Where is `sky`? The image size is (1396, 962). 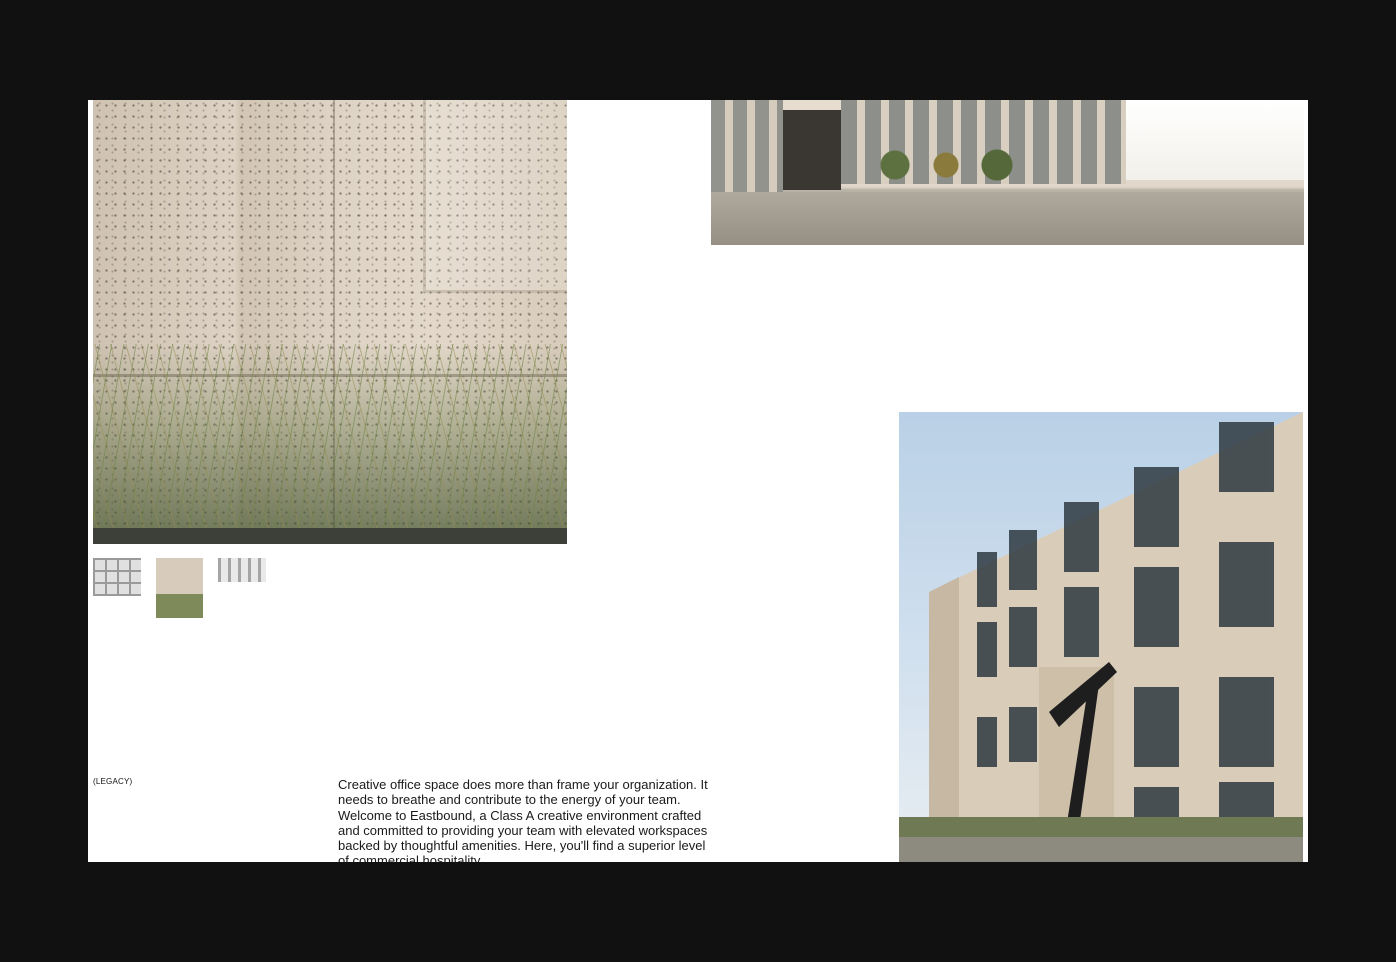
sky is located at coordinates (1215, 140).